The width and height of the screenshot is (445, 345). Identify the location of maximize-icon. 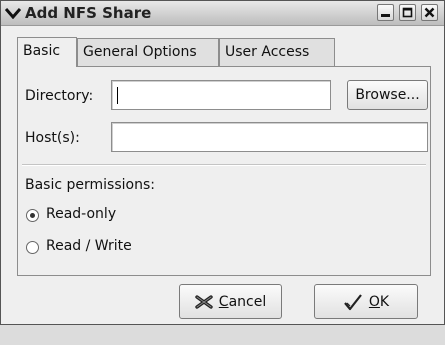
(407, 12).